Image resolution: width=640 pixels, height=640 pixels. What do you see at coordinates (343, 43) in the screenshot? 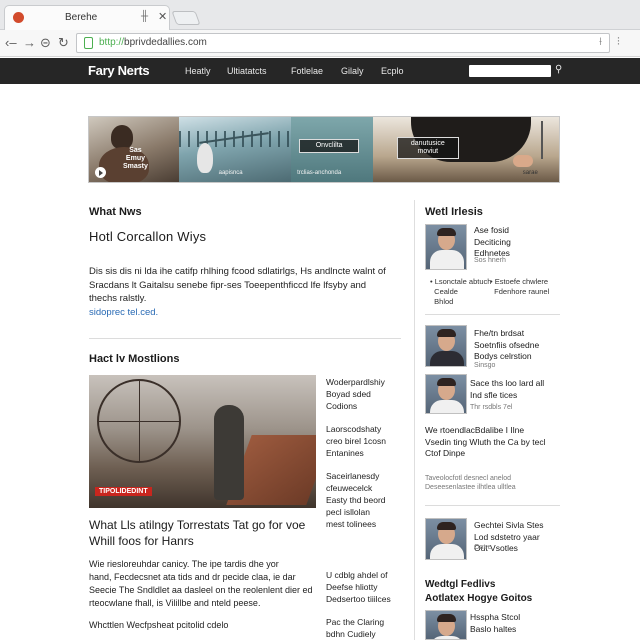
I see `address-bar: bttp://bprivdedallies.com ⟊` at bounding box center [343, 43].